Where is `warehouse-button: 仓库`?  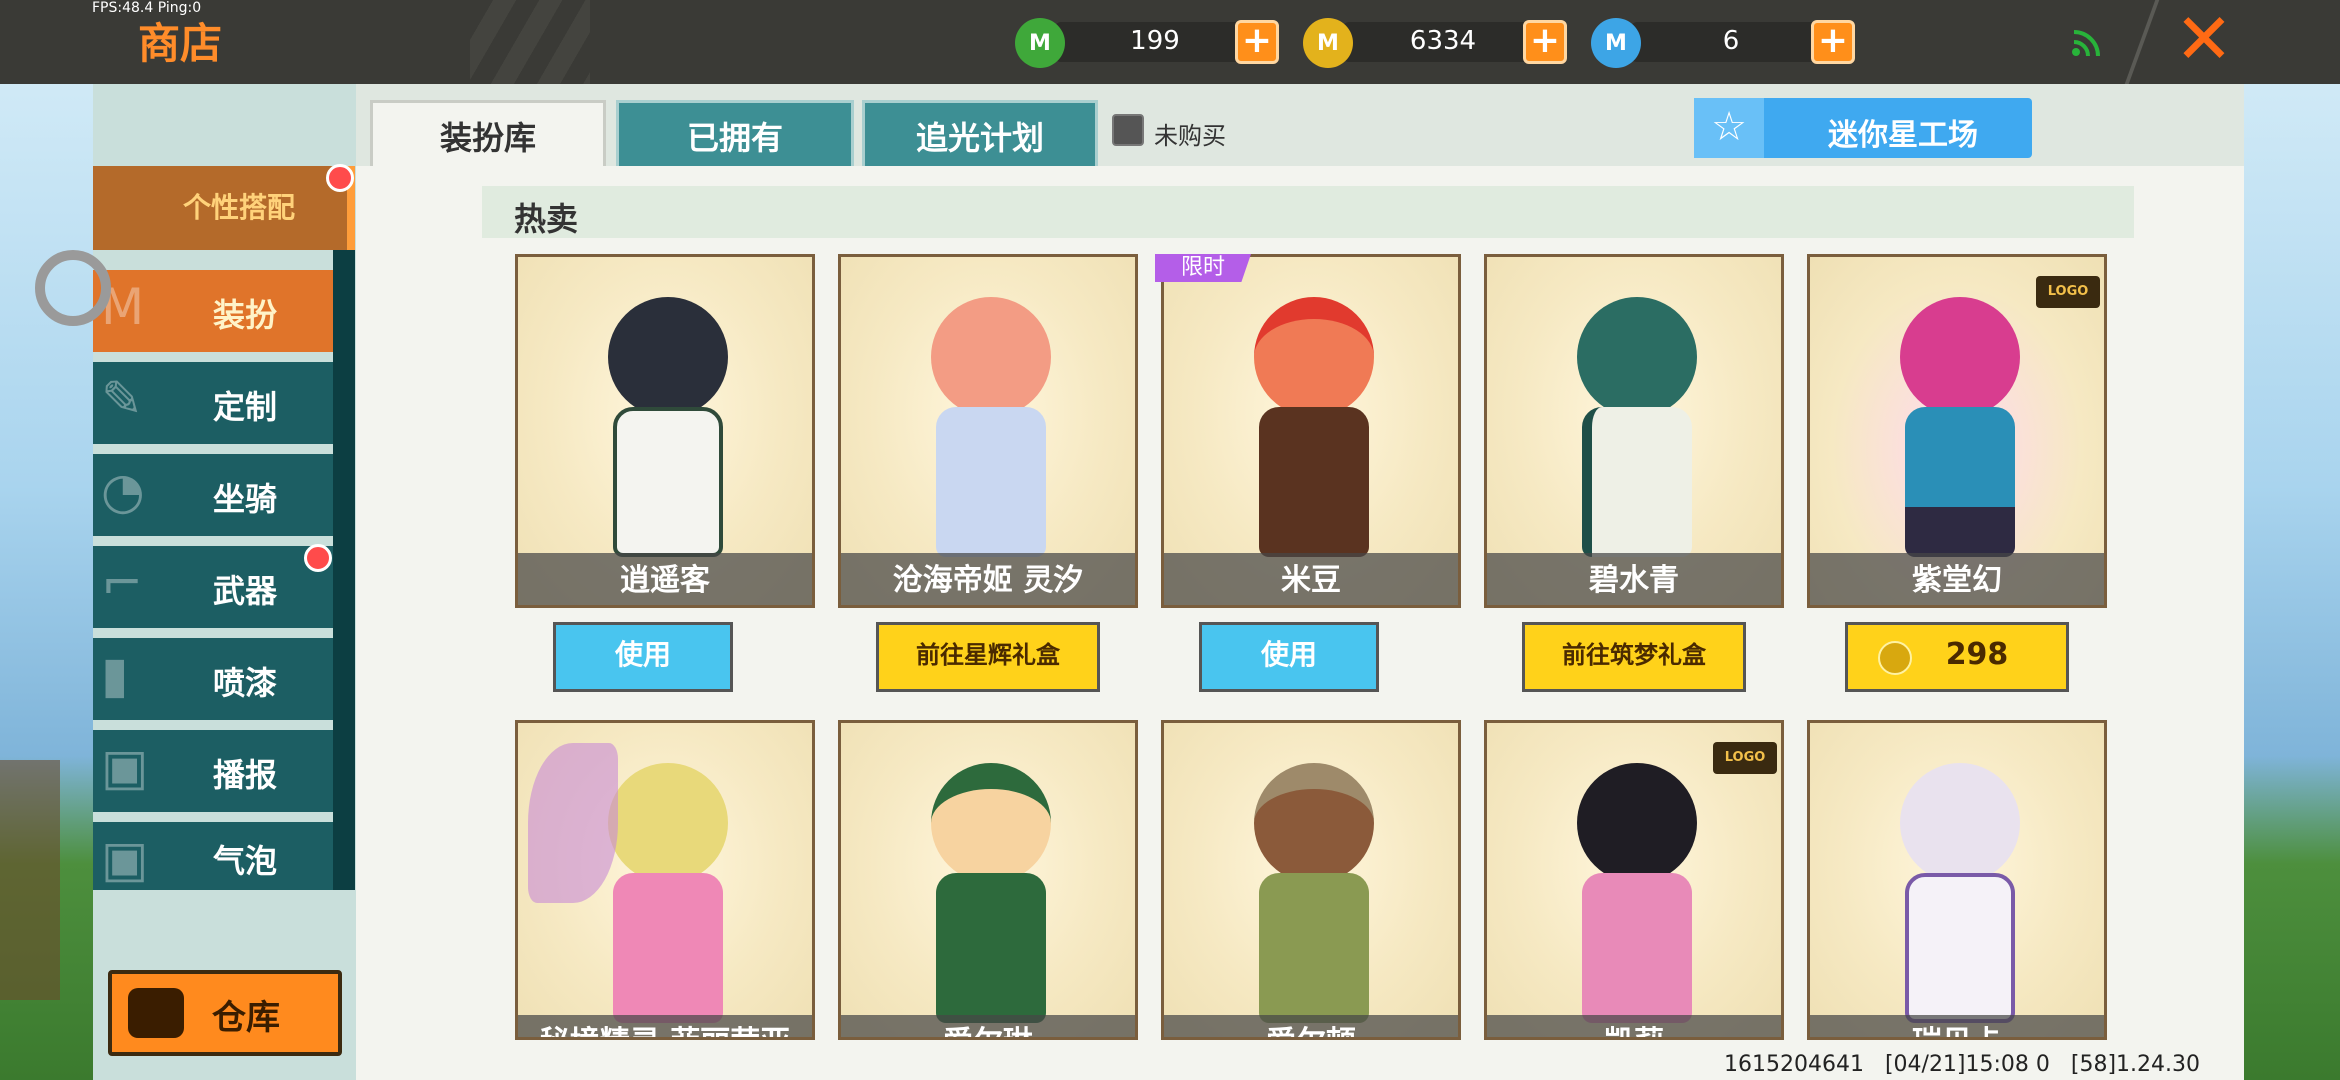
warehouse-button: 仓库 is located at coordinates (225, 1013).